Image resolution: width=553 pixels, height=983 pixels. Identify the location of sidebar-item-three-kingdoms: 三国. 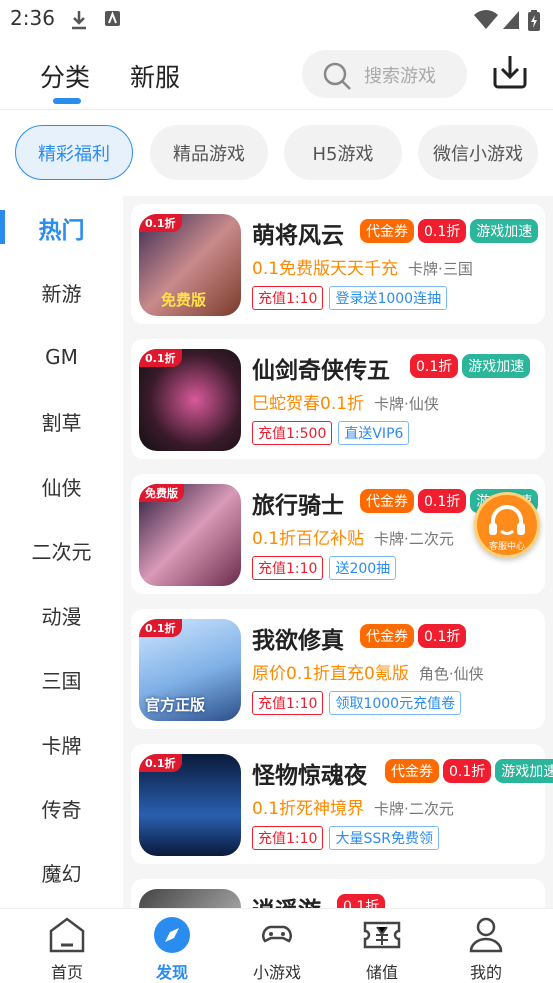
(61, 679).